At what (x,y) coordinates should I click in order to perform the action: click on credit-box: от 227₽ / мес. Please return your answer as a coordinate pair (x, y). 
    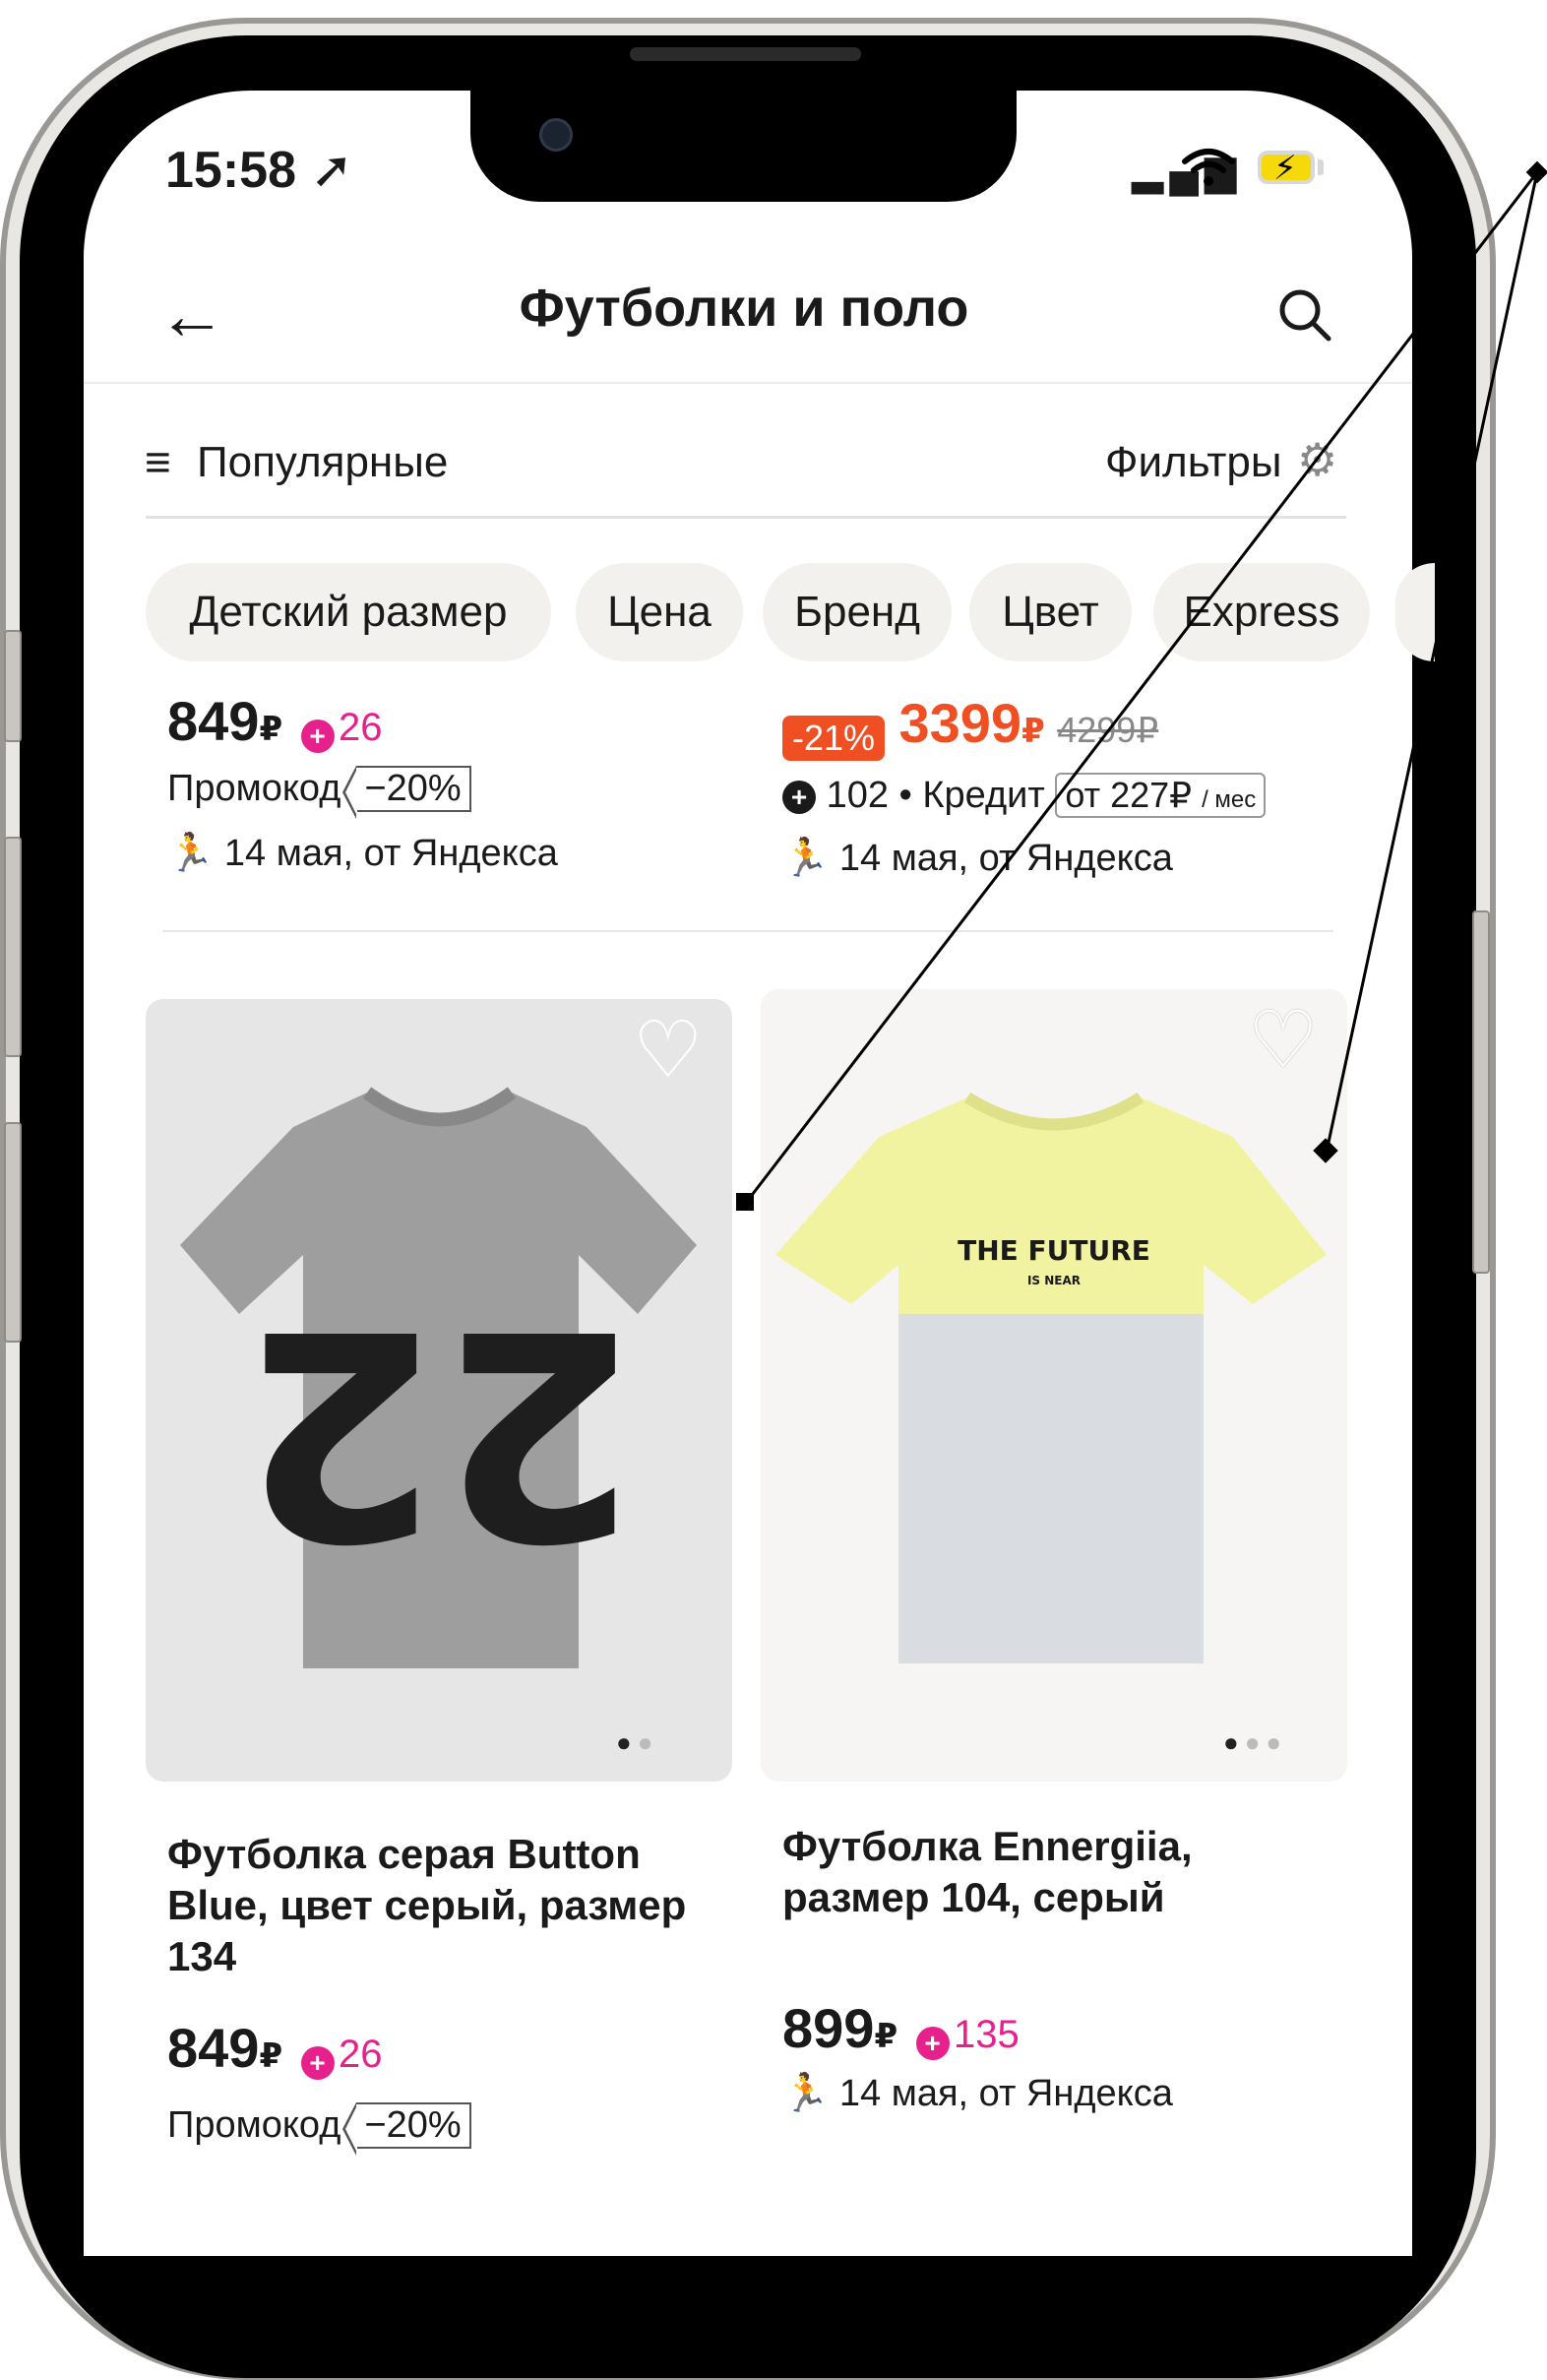
    Looking at the image, I should click on (1161, 795).